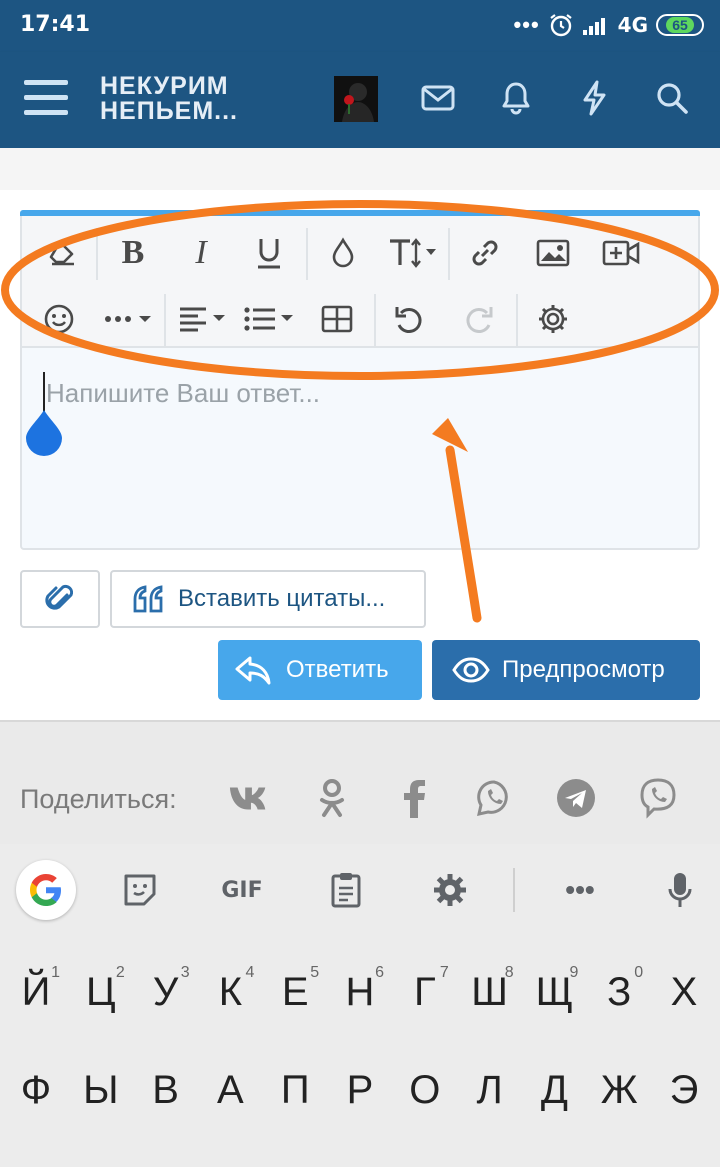  Describe the element at coordinates (242, 890) in the screenshot. I see `gif-icon: GIF` at that location.